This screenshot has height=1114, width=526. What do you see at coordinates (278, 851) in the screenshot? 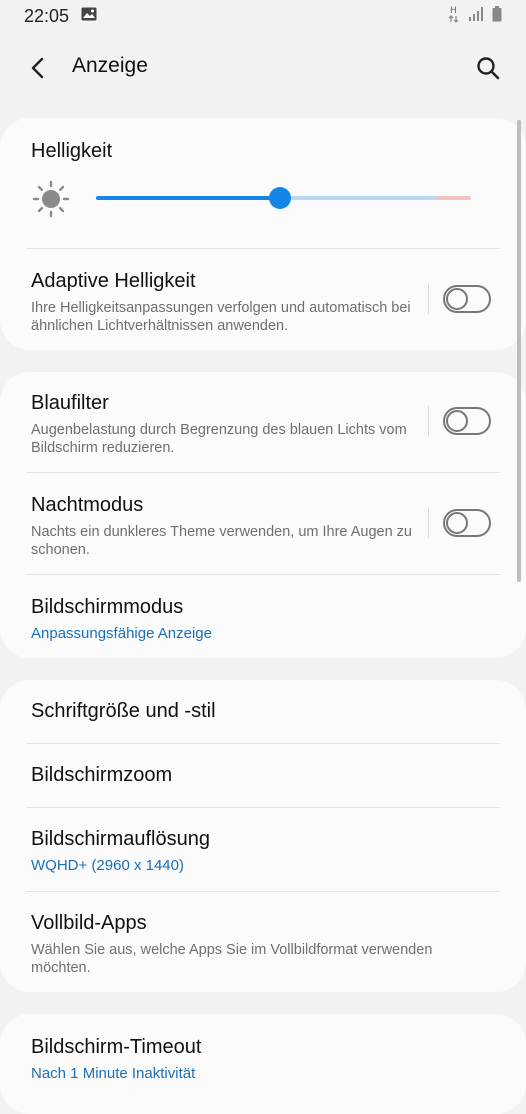
I see `resolution-row: Bildschirmauflösung WQHD+ (2960 x 1440)` at bounding box center [278, 851].